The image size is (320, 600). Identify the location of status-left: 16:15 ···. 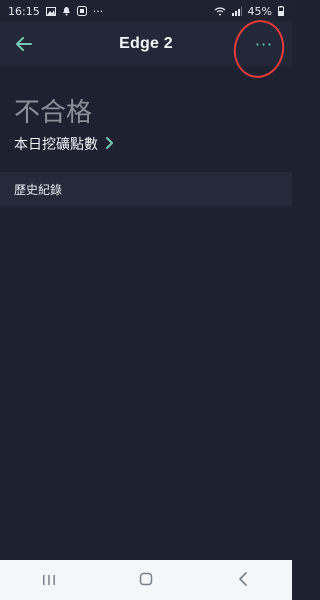
(55, 11).